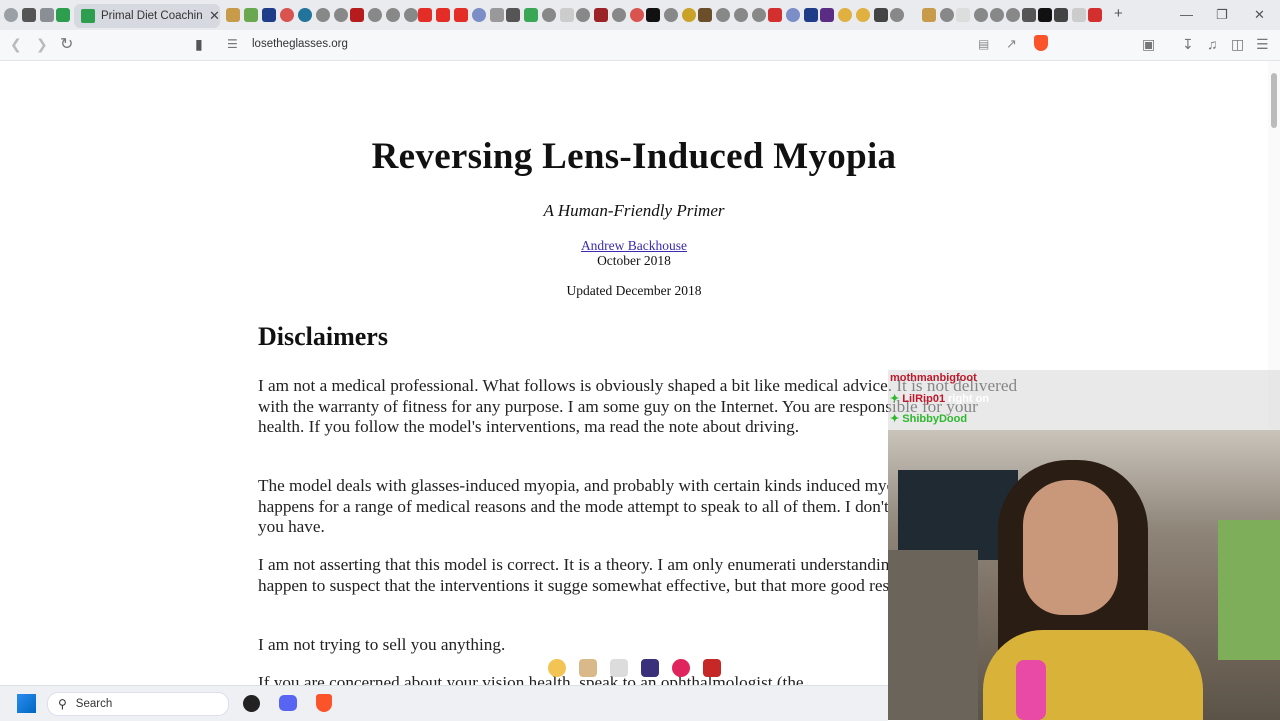 Image resolution: width=1280 pixels, height=721 pixels. What do you see at coordinates (634, 290) in the screenshot?
I see `updated-date: Updated December 2018` at bounding box center [634, 290].